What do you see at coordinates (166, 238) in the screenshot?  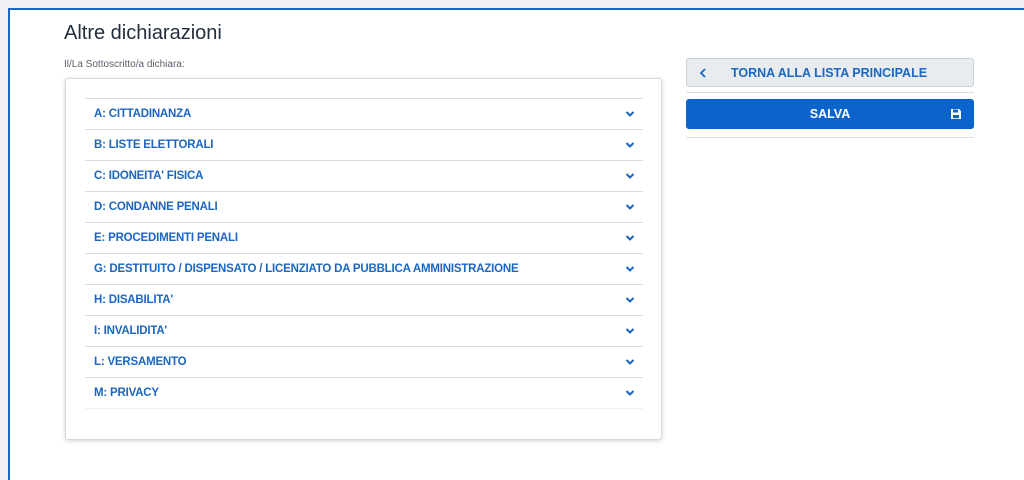 I see `accordion-item-label: E: PROCEDIMENTI PENALI` at bounding box center [166, 238].